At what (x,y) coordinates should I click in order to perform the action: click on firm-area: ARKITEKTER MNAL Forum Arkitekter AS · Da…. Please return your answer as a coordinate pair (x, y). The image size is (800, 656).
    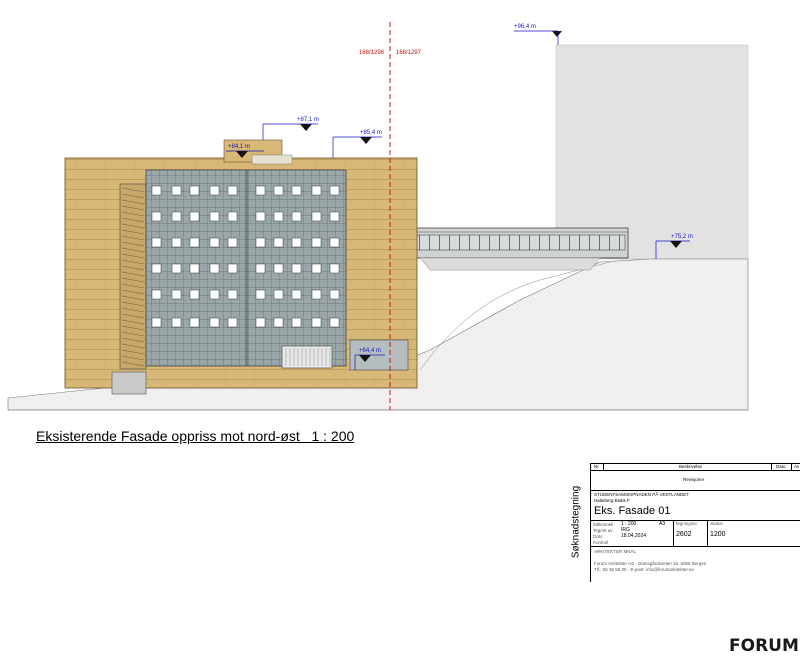
    Looking at the image, I should click on (695, 601).